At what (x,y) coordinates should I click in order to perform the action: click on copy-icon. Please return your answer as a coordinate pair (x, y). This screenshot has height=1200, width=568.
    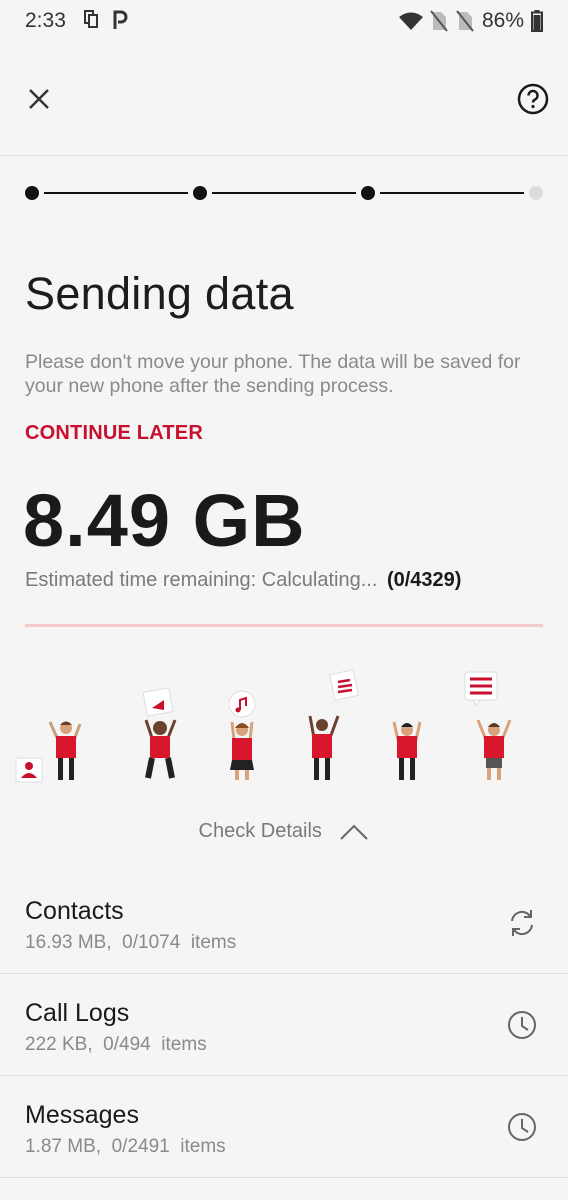
    Looking at the image, I should click on (91, 19).